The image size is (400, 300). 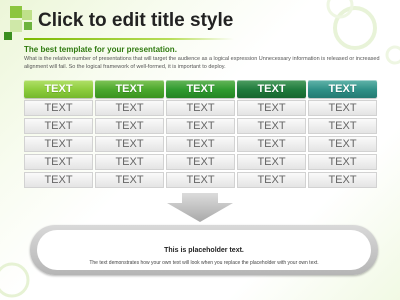 I want to click on subtitle: The best template for your presentation., so click(x=100, y=49).